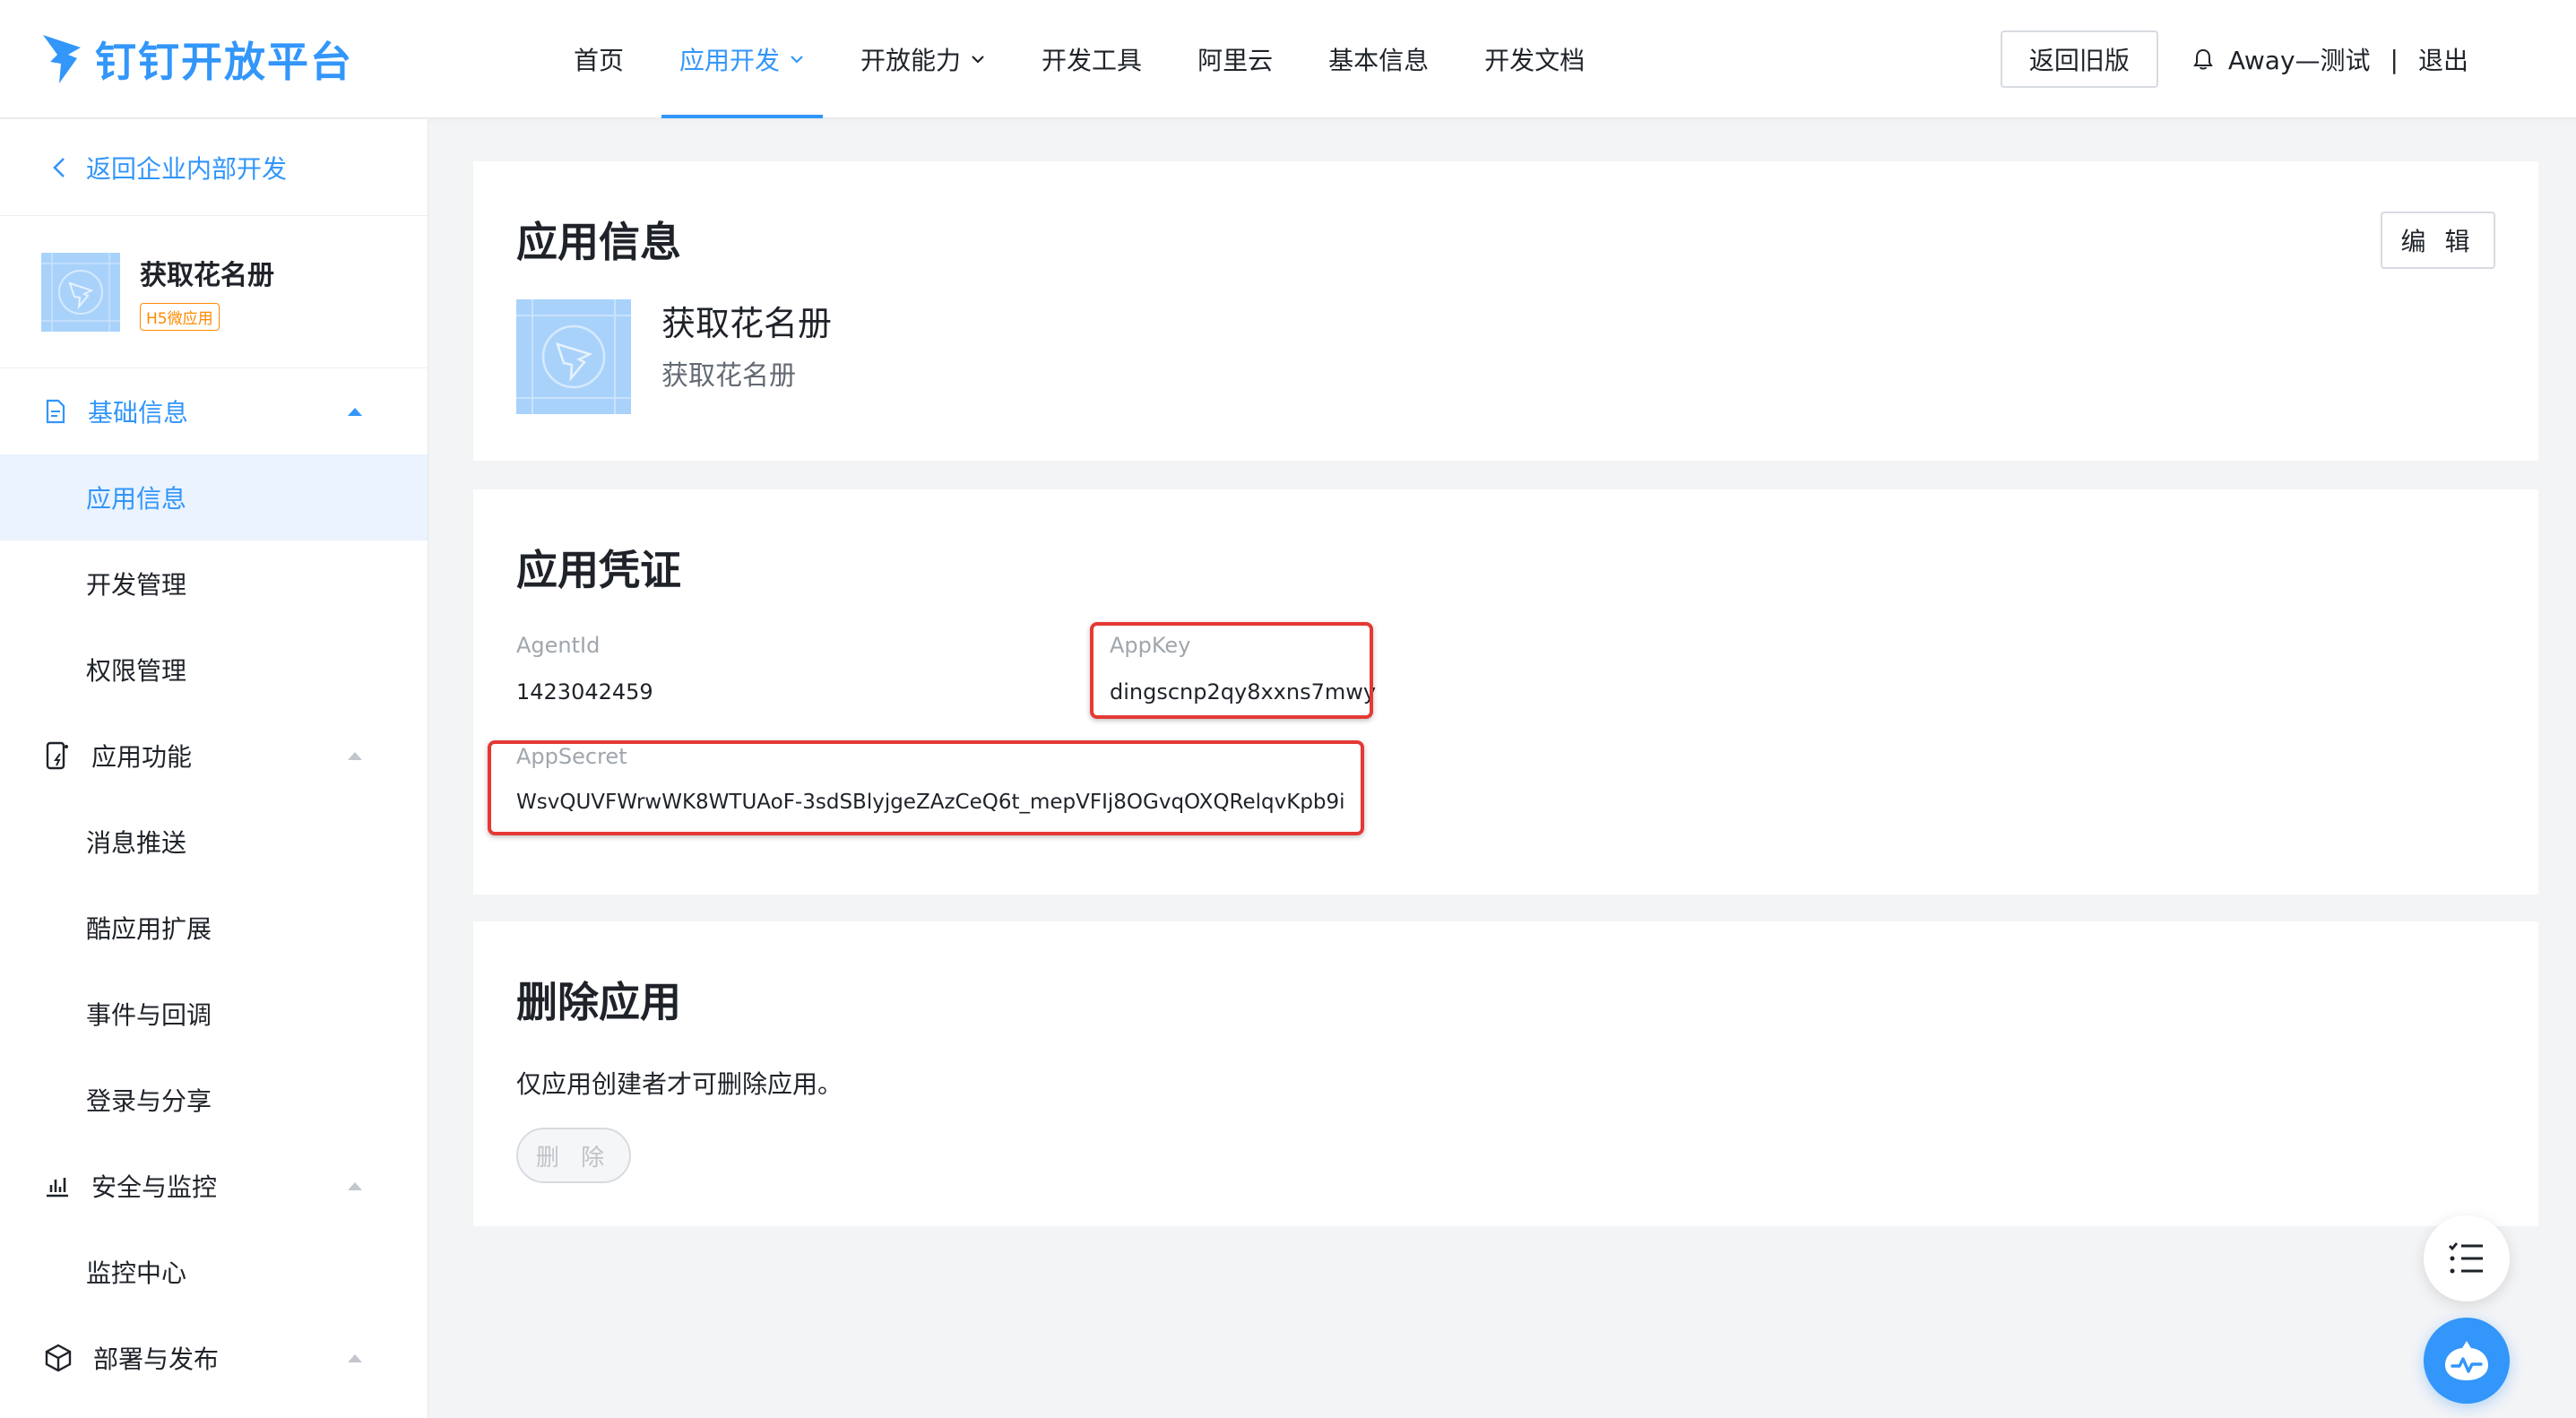  What do you see at coordinates (136, 585) in the screenshot?
I see `menu-item-label: 开发管理` at bounding box center [136, 585].